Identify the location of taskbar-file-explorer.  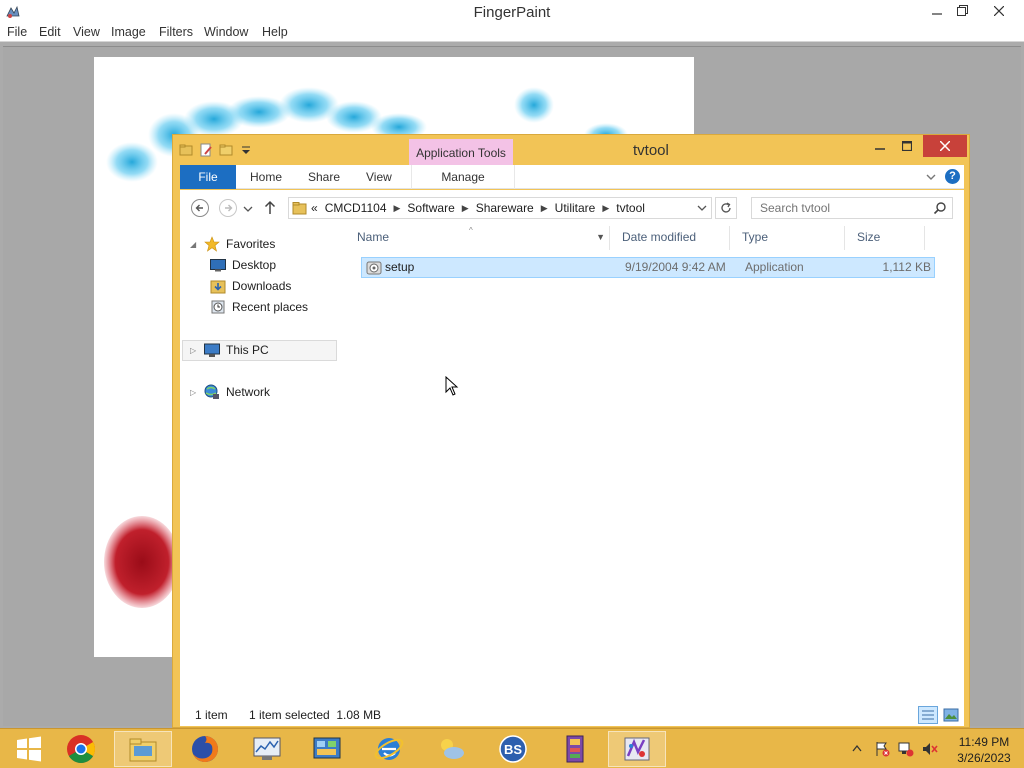
(143, 749).